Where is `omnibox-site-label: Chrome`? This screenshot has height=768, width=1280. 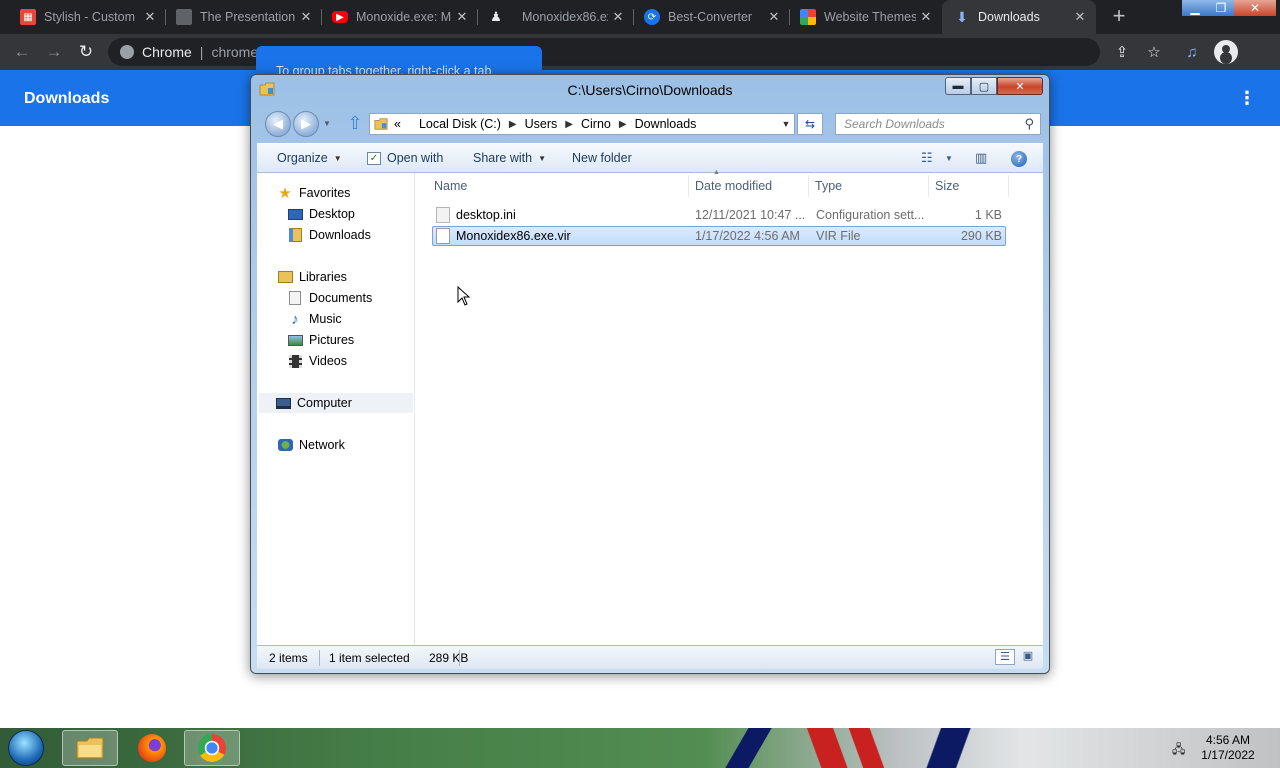 omnibox-site-label: Chrome is located at coordinates (167, 52).